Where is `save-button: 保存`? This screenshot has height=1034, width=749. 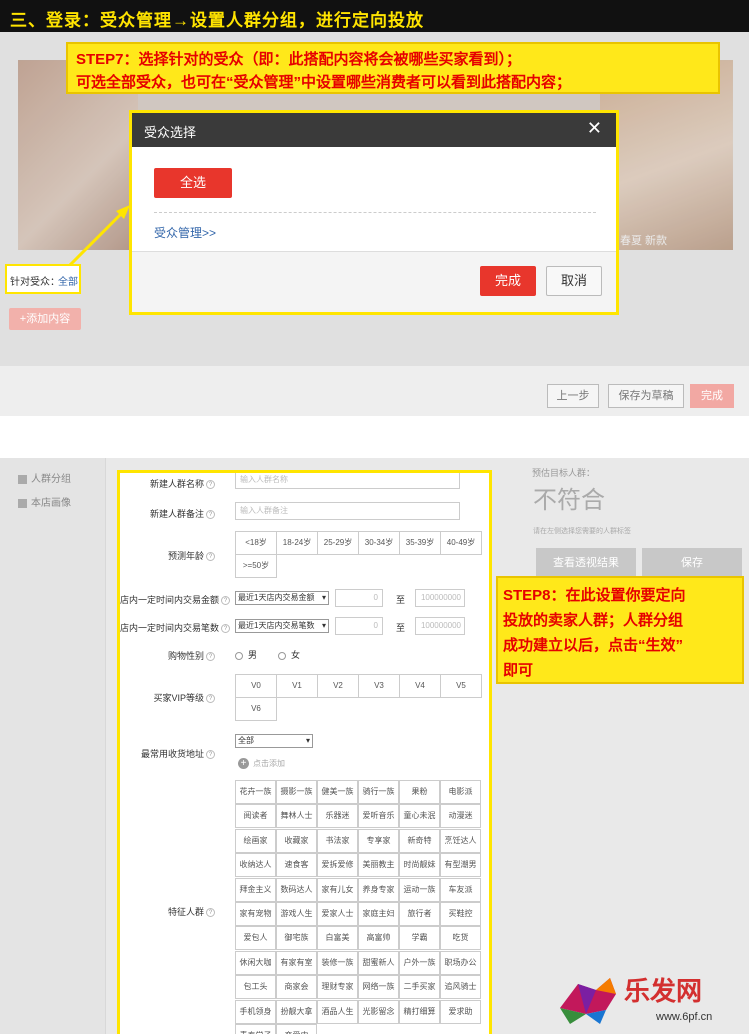 save-button: 保存 is located at coordinates (692, 563).